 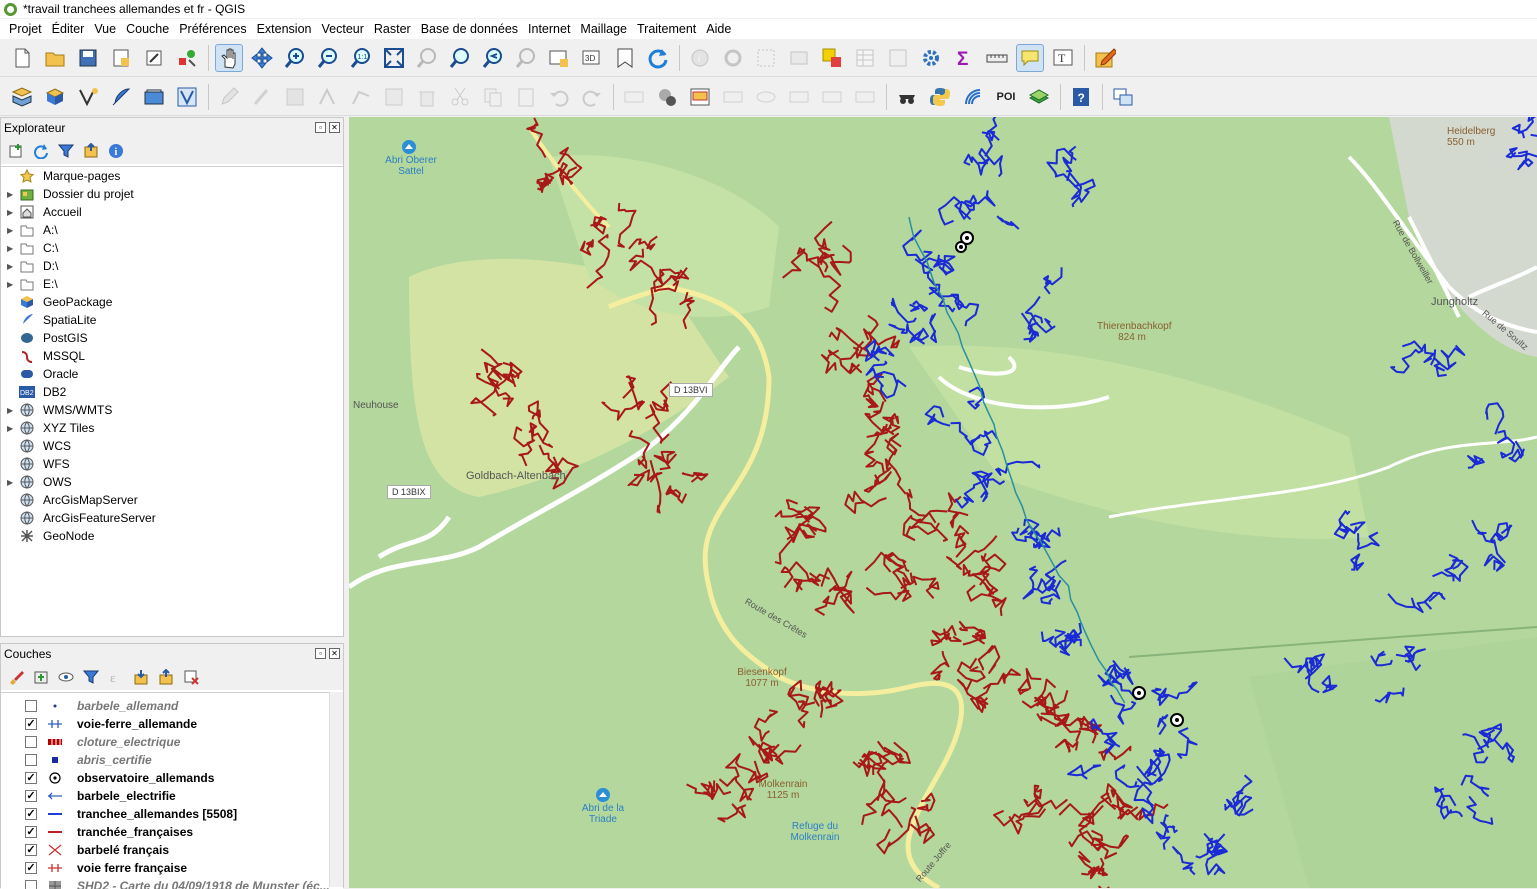 What do you see at coordinates (592, 58) in the screenshot?
I see `new-3d-view-button: 3D` at bounding box center [592, 58].